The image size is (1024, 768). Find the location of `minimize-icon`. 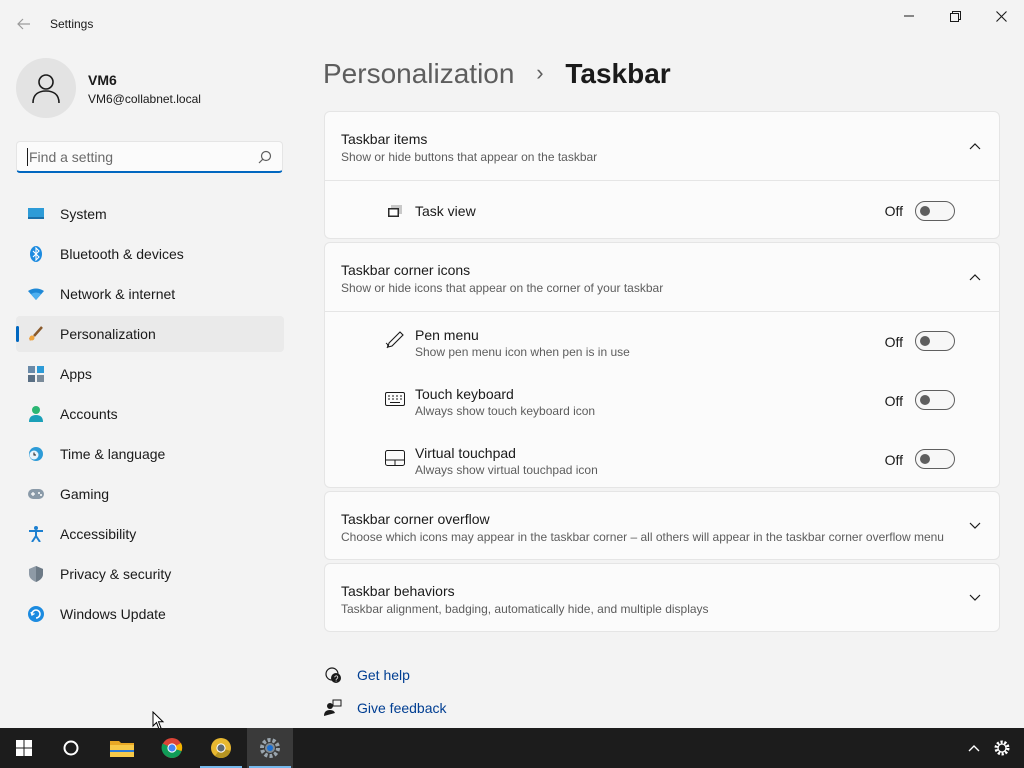

minimize-icon is located at coordinates (909, 16).